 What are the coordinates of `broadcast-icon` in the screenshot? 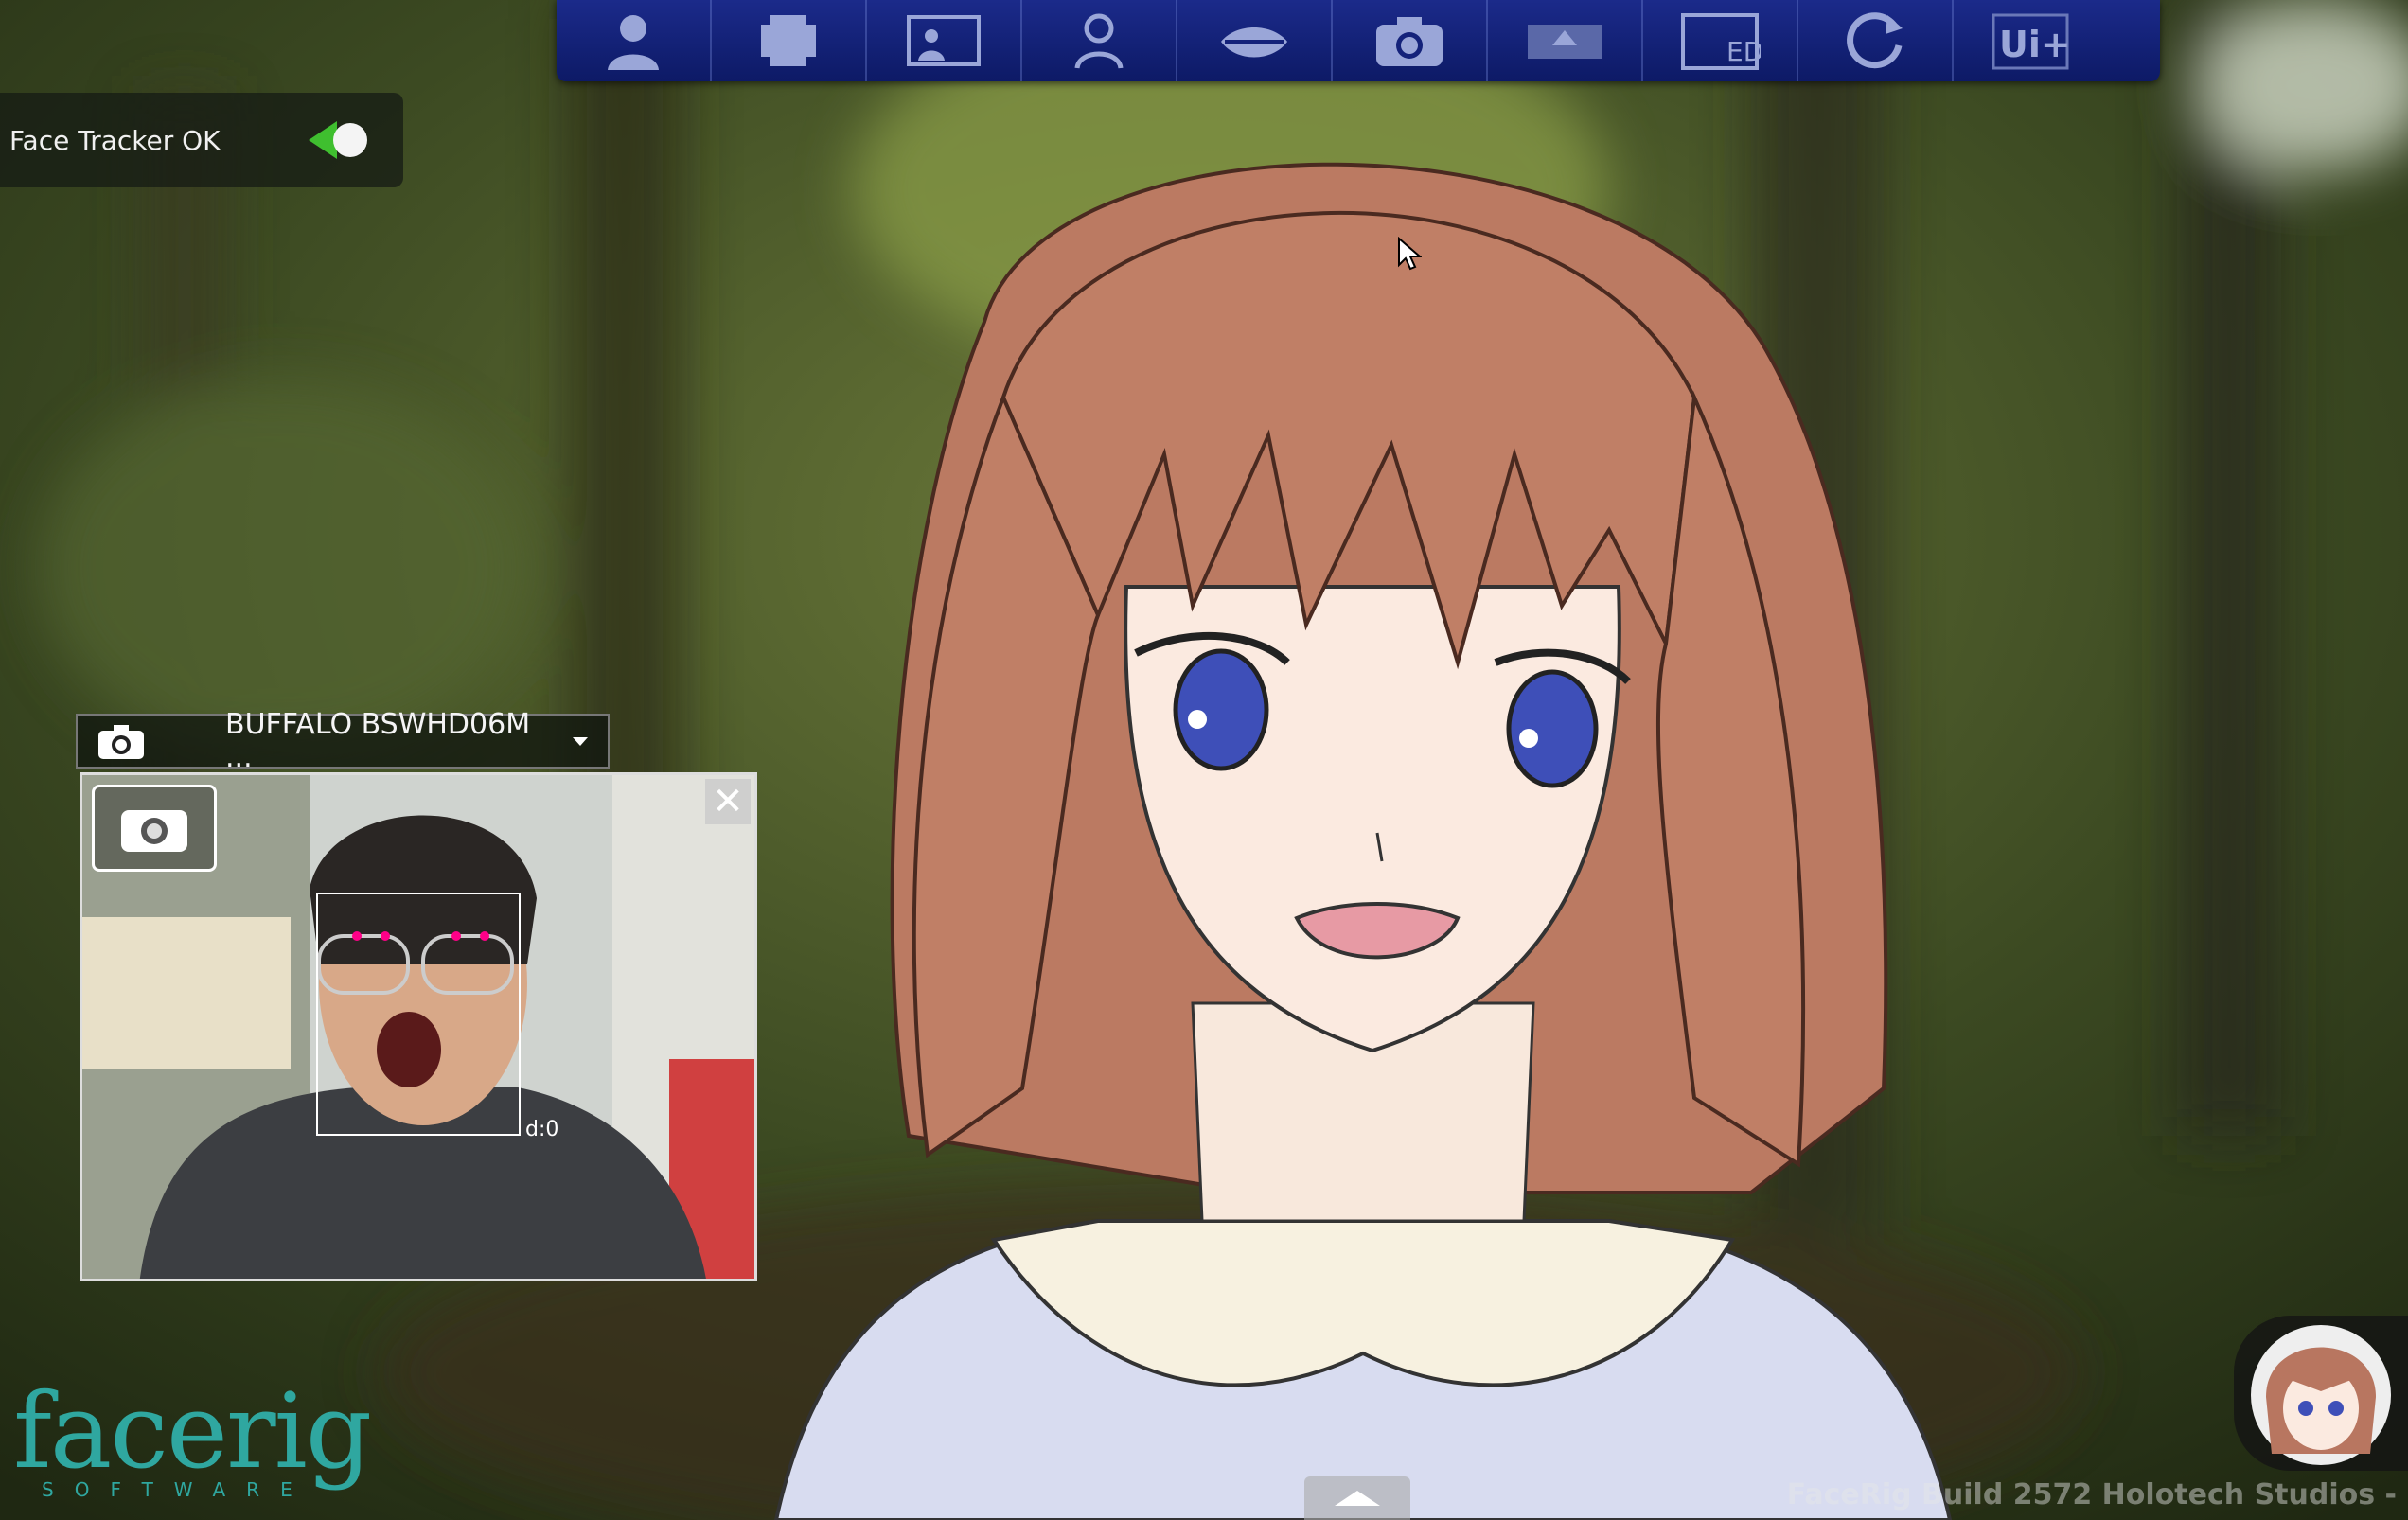 It's located at (1565, 42).